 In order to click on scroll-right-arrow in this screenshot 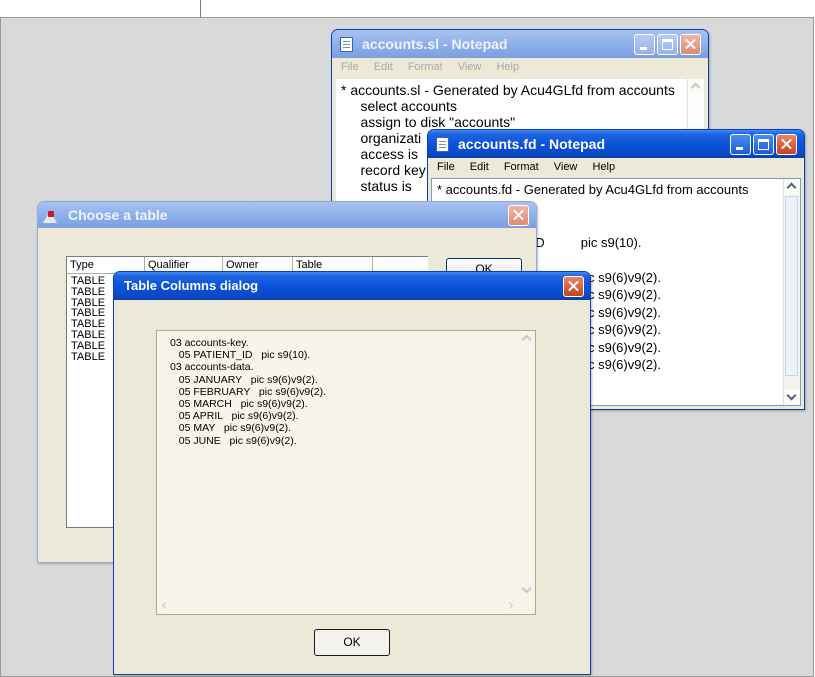, I will do `click(511, 606)`.